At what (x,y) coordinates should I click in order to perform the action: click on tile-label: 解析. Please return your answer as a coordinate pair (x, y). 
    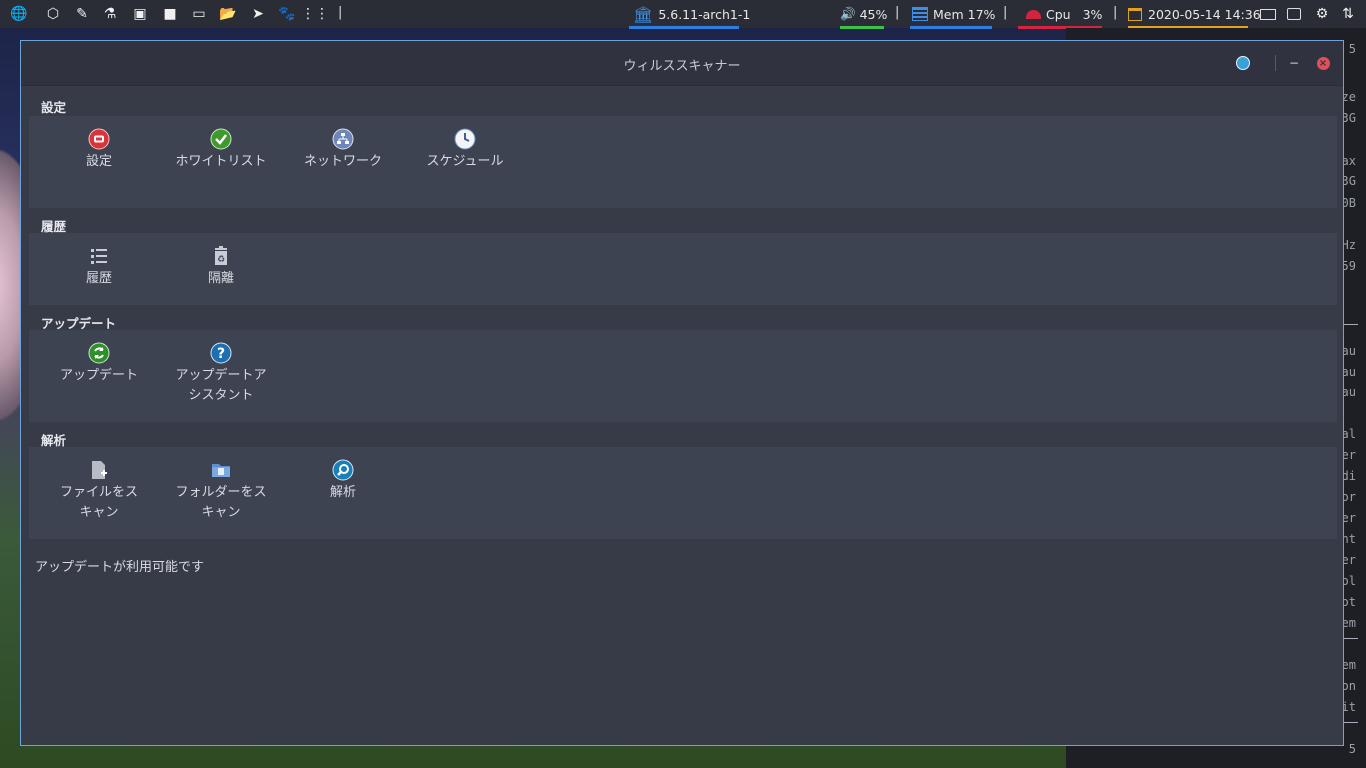
    Looking at the image, I should click on (342, 492).